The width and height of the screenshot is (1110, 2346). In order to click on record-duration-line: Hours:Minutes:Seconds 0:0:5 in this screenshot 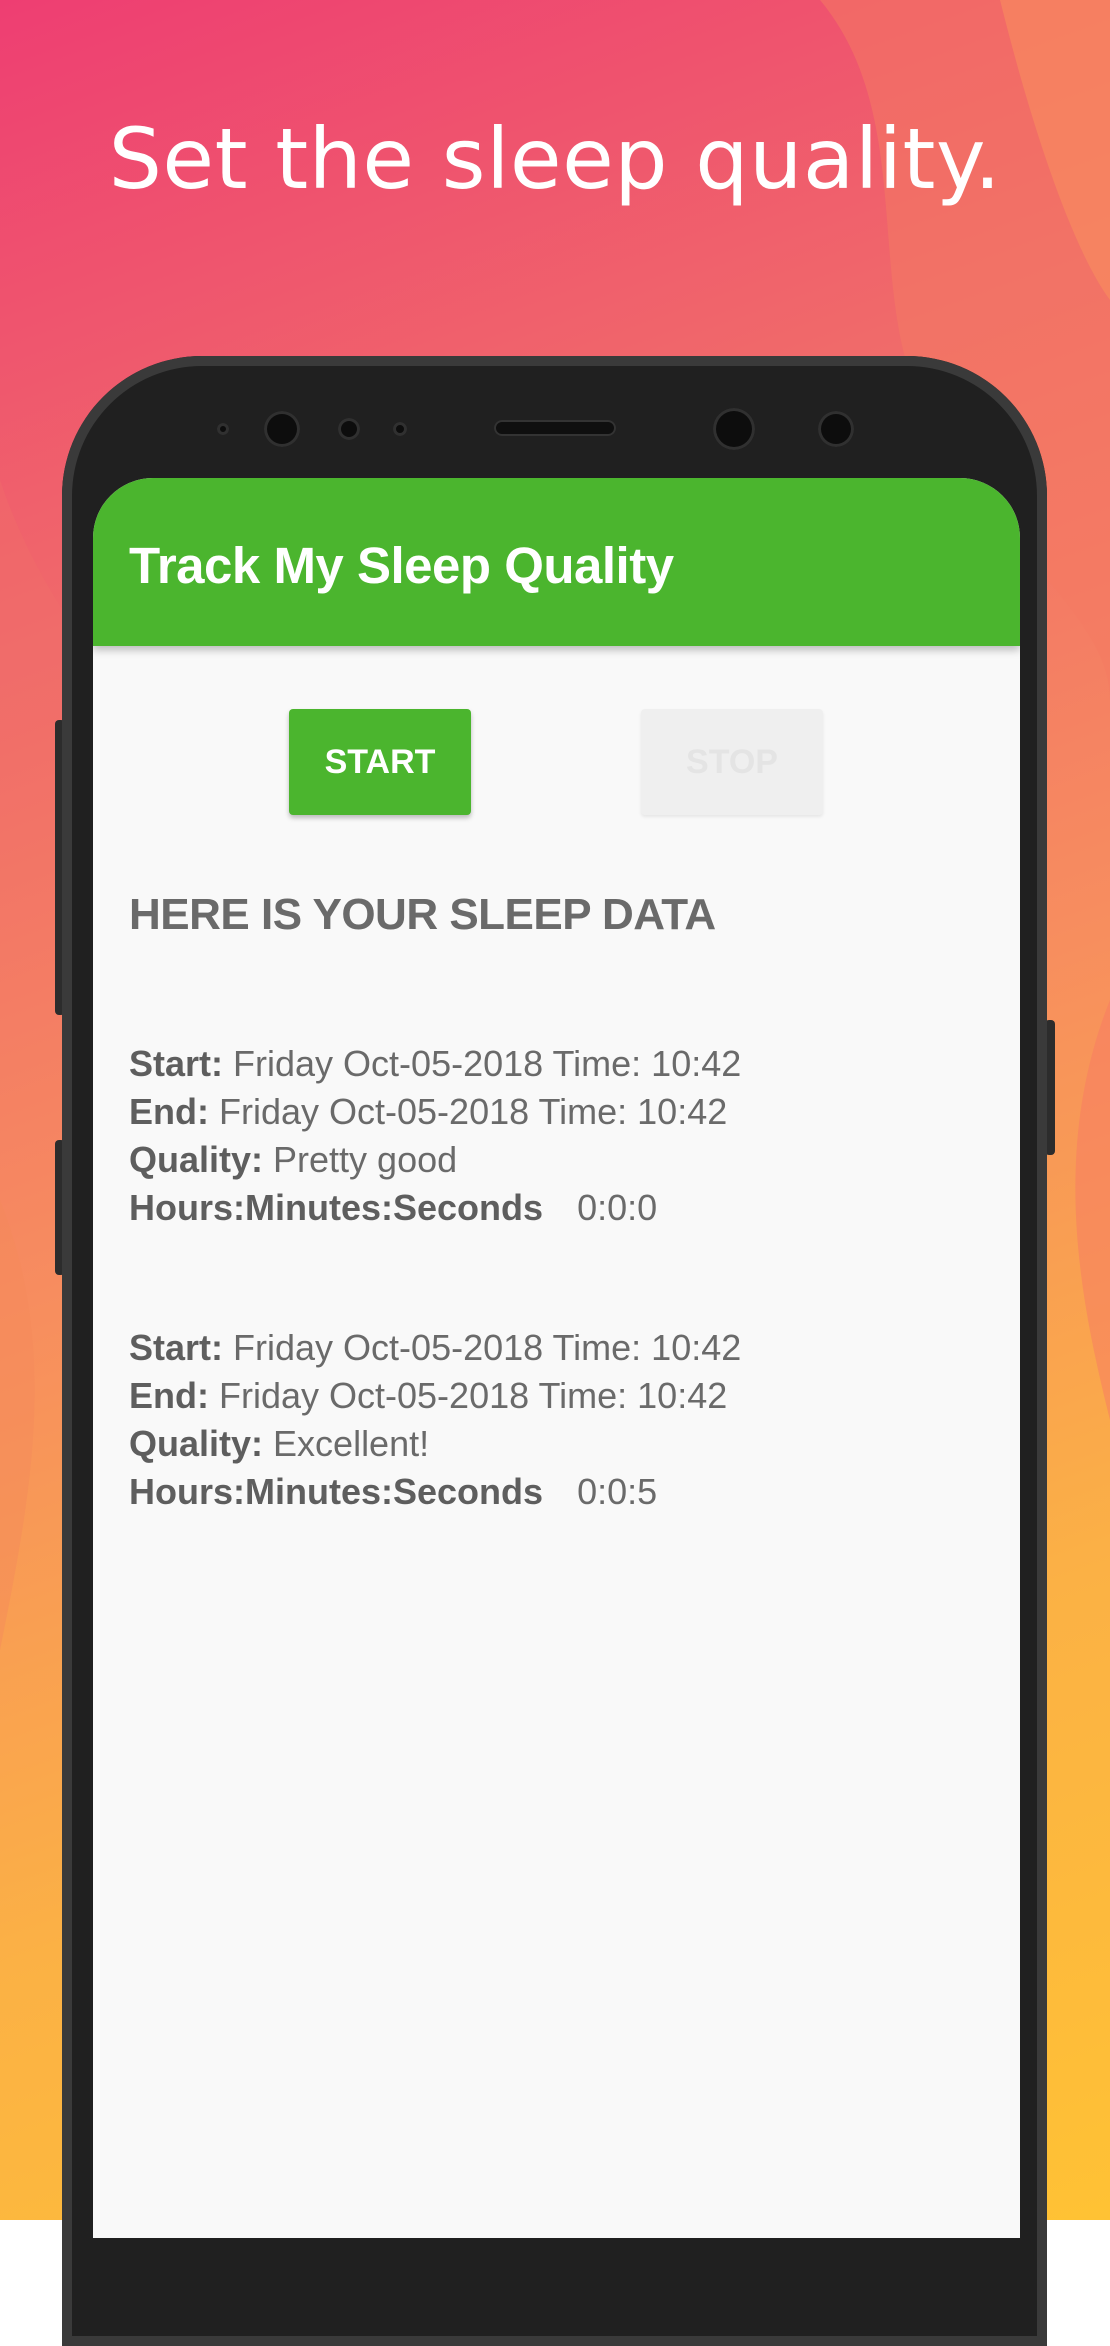, I will do `click(435, 1492)`.